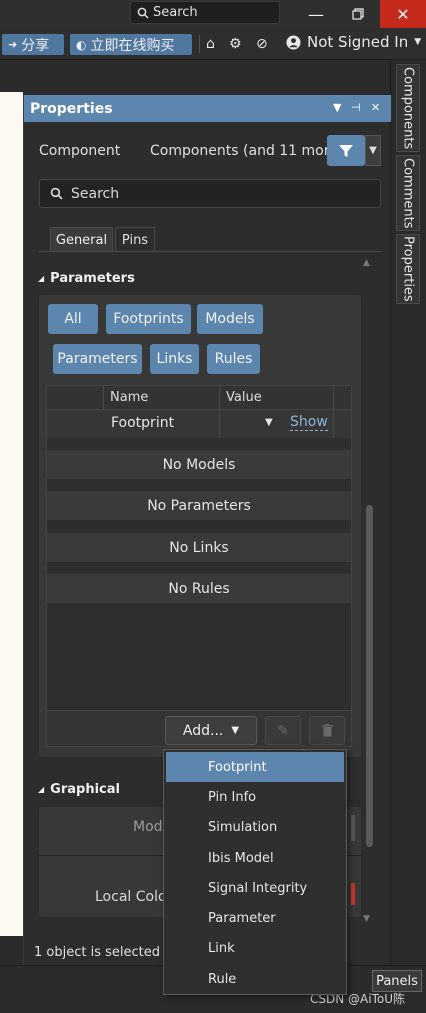  What do you see at coordinates (222, 979) in the screenshot?
I see `menu-item-label: Rule` at bounding box center [222, 979].